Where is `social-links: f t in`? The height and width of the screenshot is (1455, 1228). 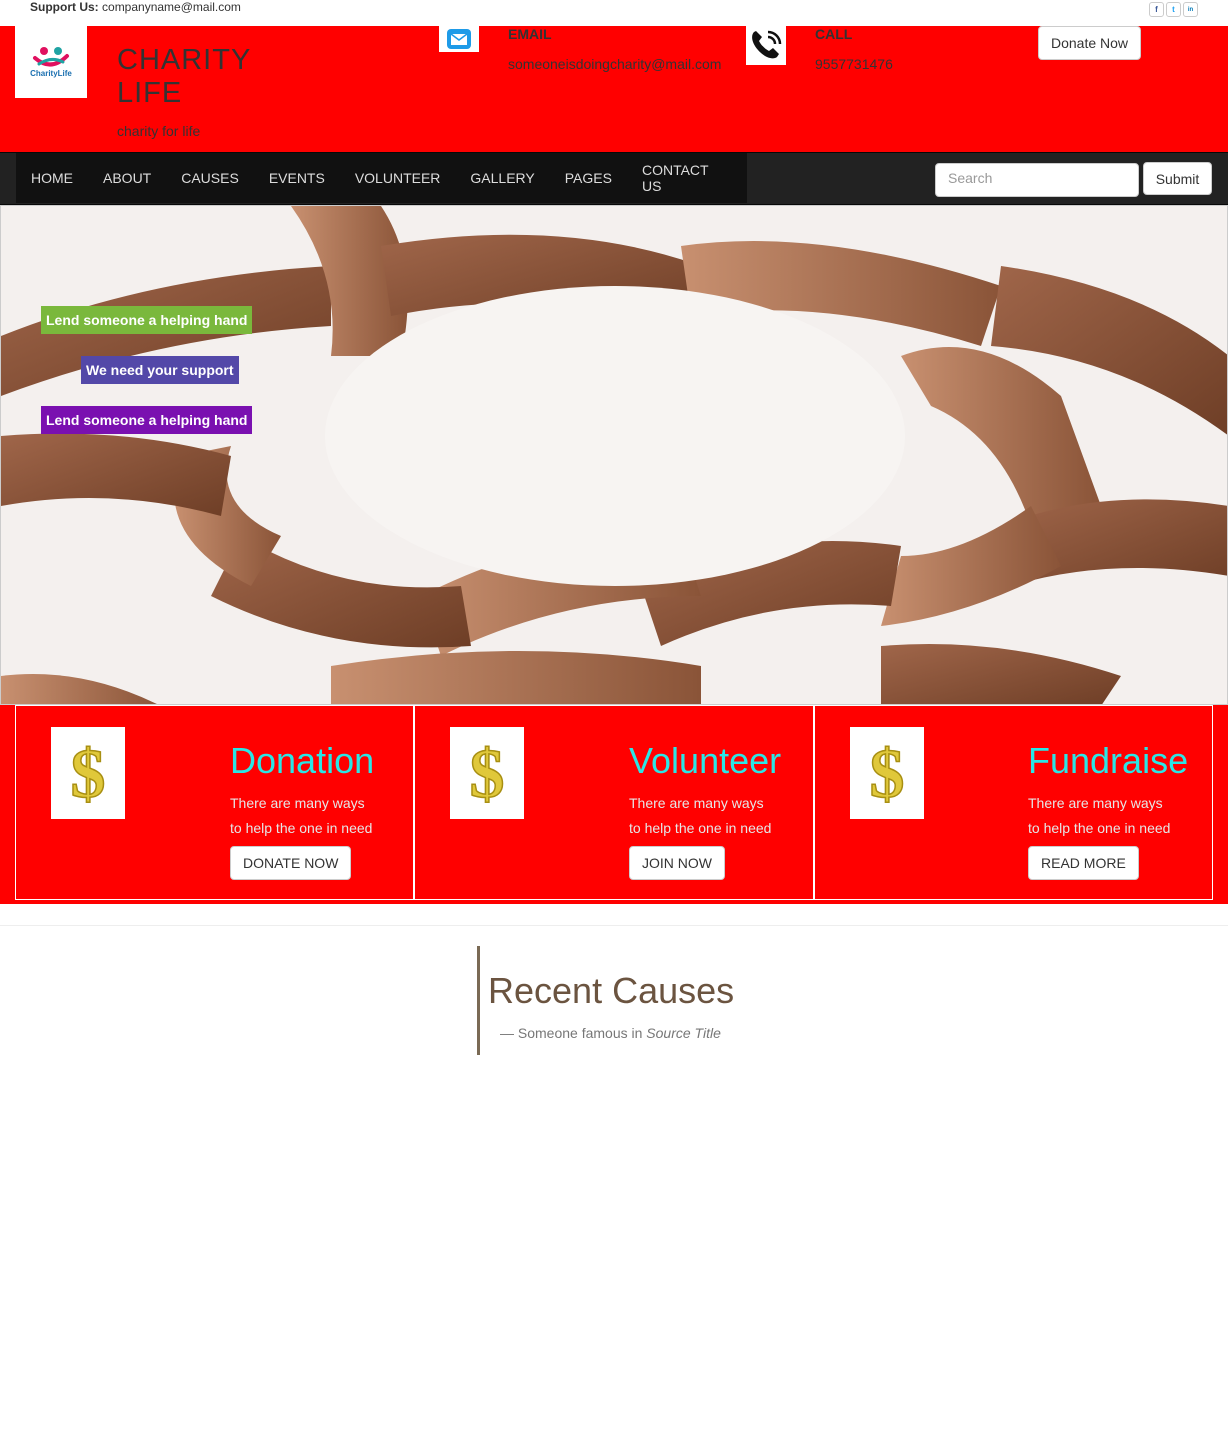 social-links: f t in is located at coordinates (1173, 9).